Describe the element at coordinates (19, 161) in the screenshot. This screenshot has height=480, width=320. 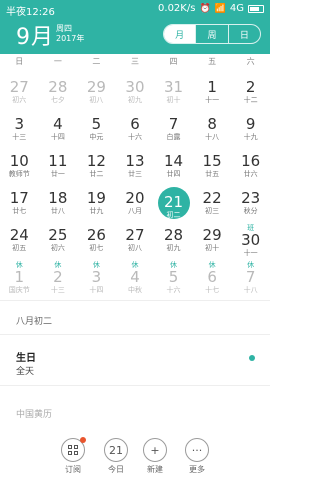
I see `day-number: 10` at that location.